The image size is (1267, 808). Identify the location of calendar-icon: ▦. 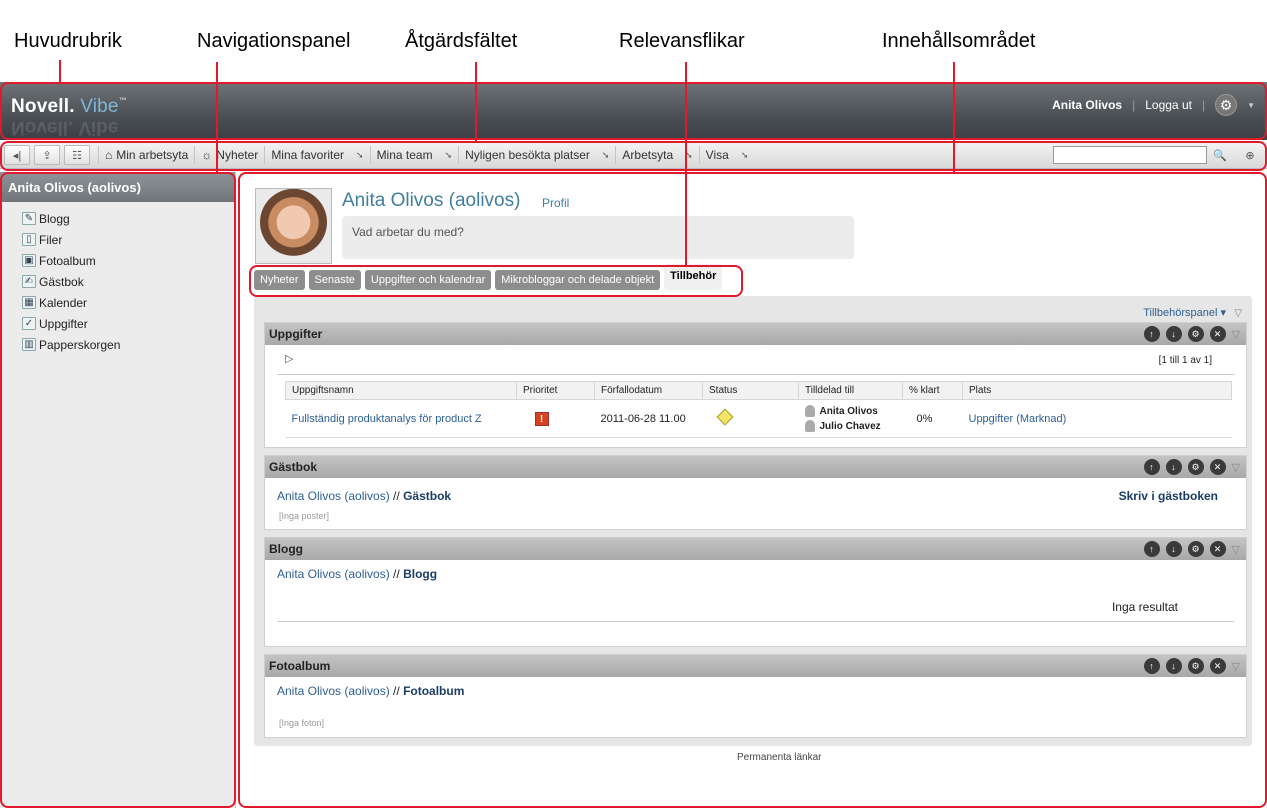
(29, 302).